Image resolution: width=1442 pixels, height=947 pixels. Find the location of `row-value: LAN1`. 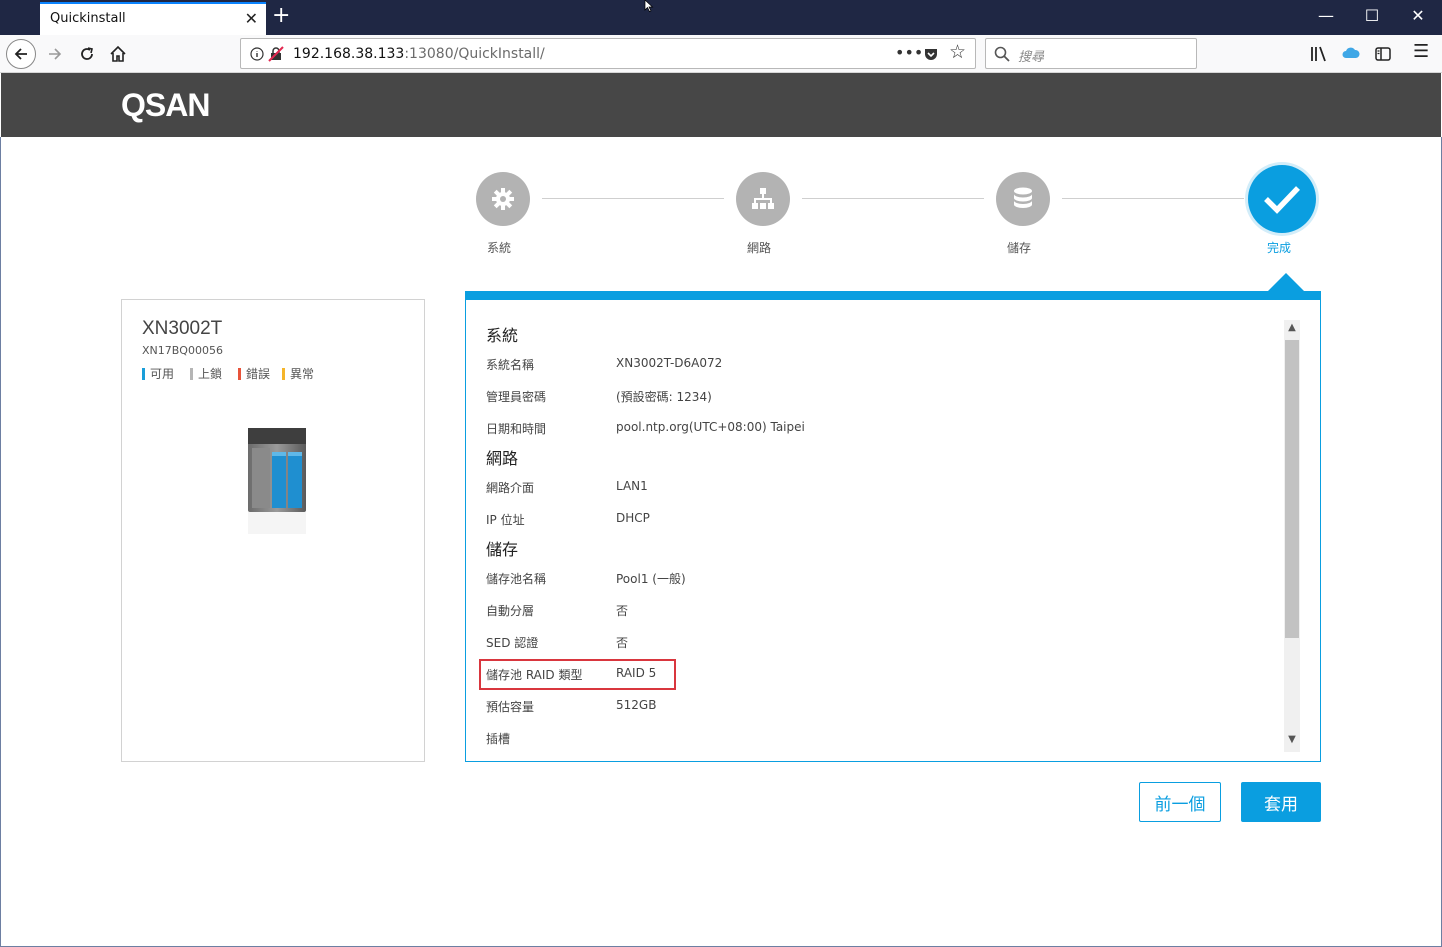

row-value: LAN1 is located at coordinates (632, 486).